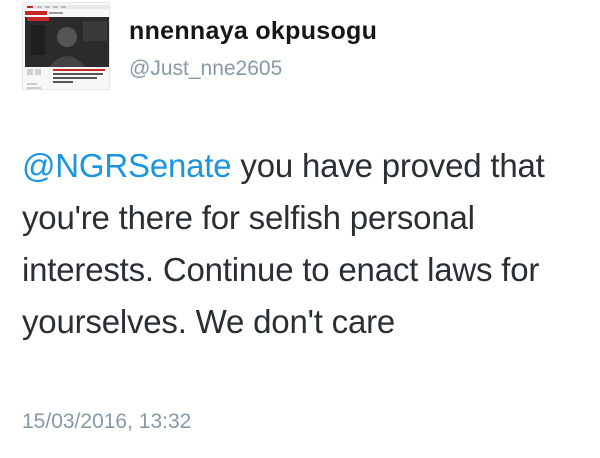 This screenshot has width=600, height=458. Describe the element at coordinates (253, 31) in the screenshot. I see `display-name: nnennaya okpusogu` at that location.